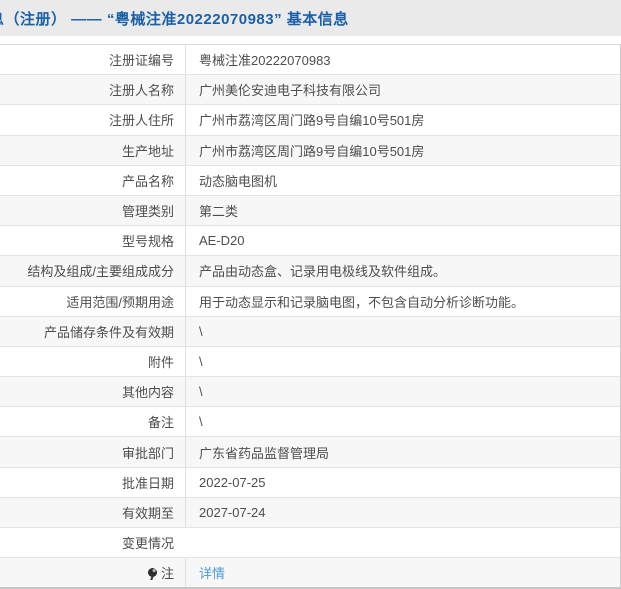  I want to click on row-value: 第二类, so click(402, 210).